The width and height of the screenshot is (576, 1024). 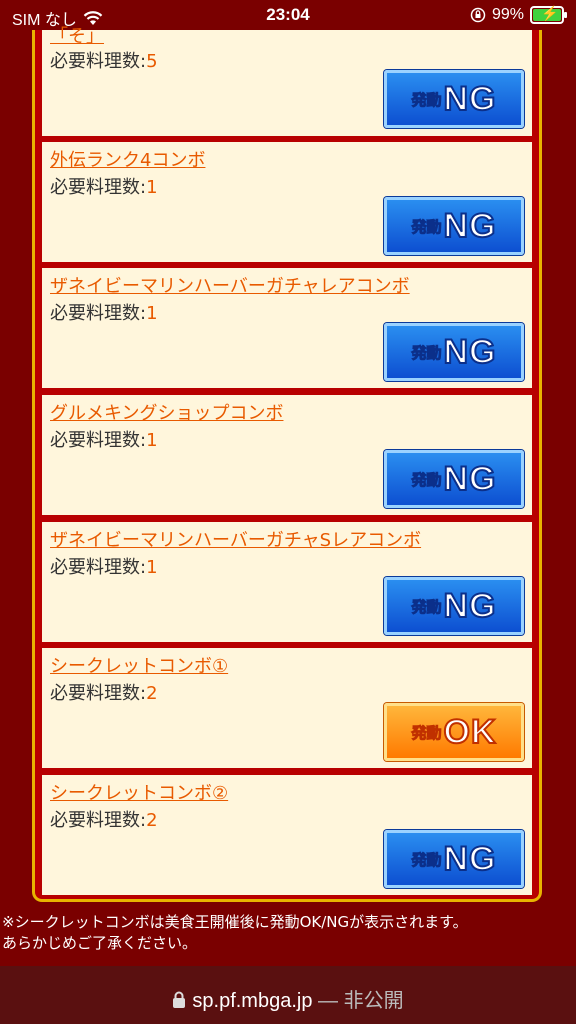 I want to click on combo-title-link: ザネイビーマリンハーバーガチャSレアコンボ, so click(x=235, y=539).